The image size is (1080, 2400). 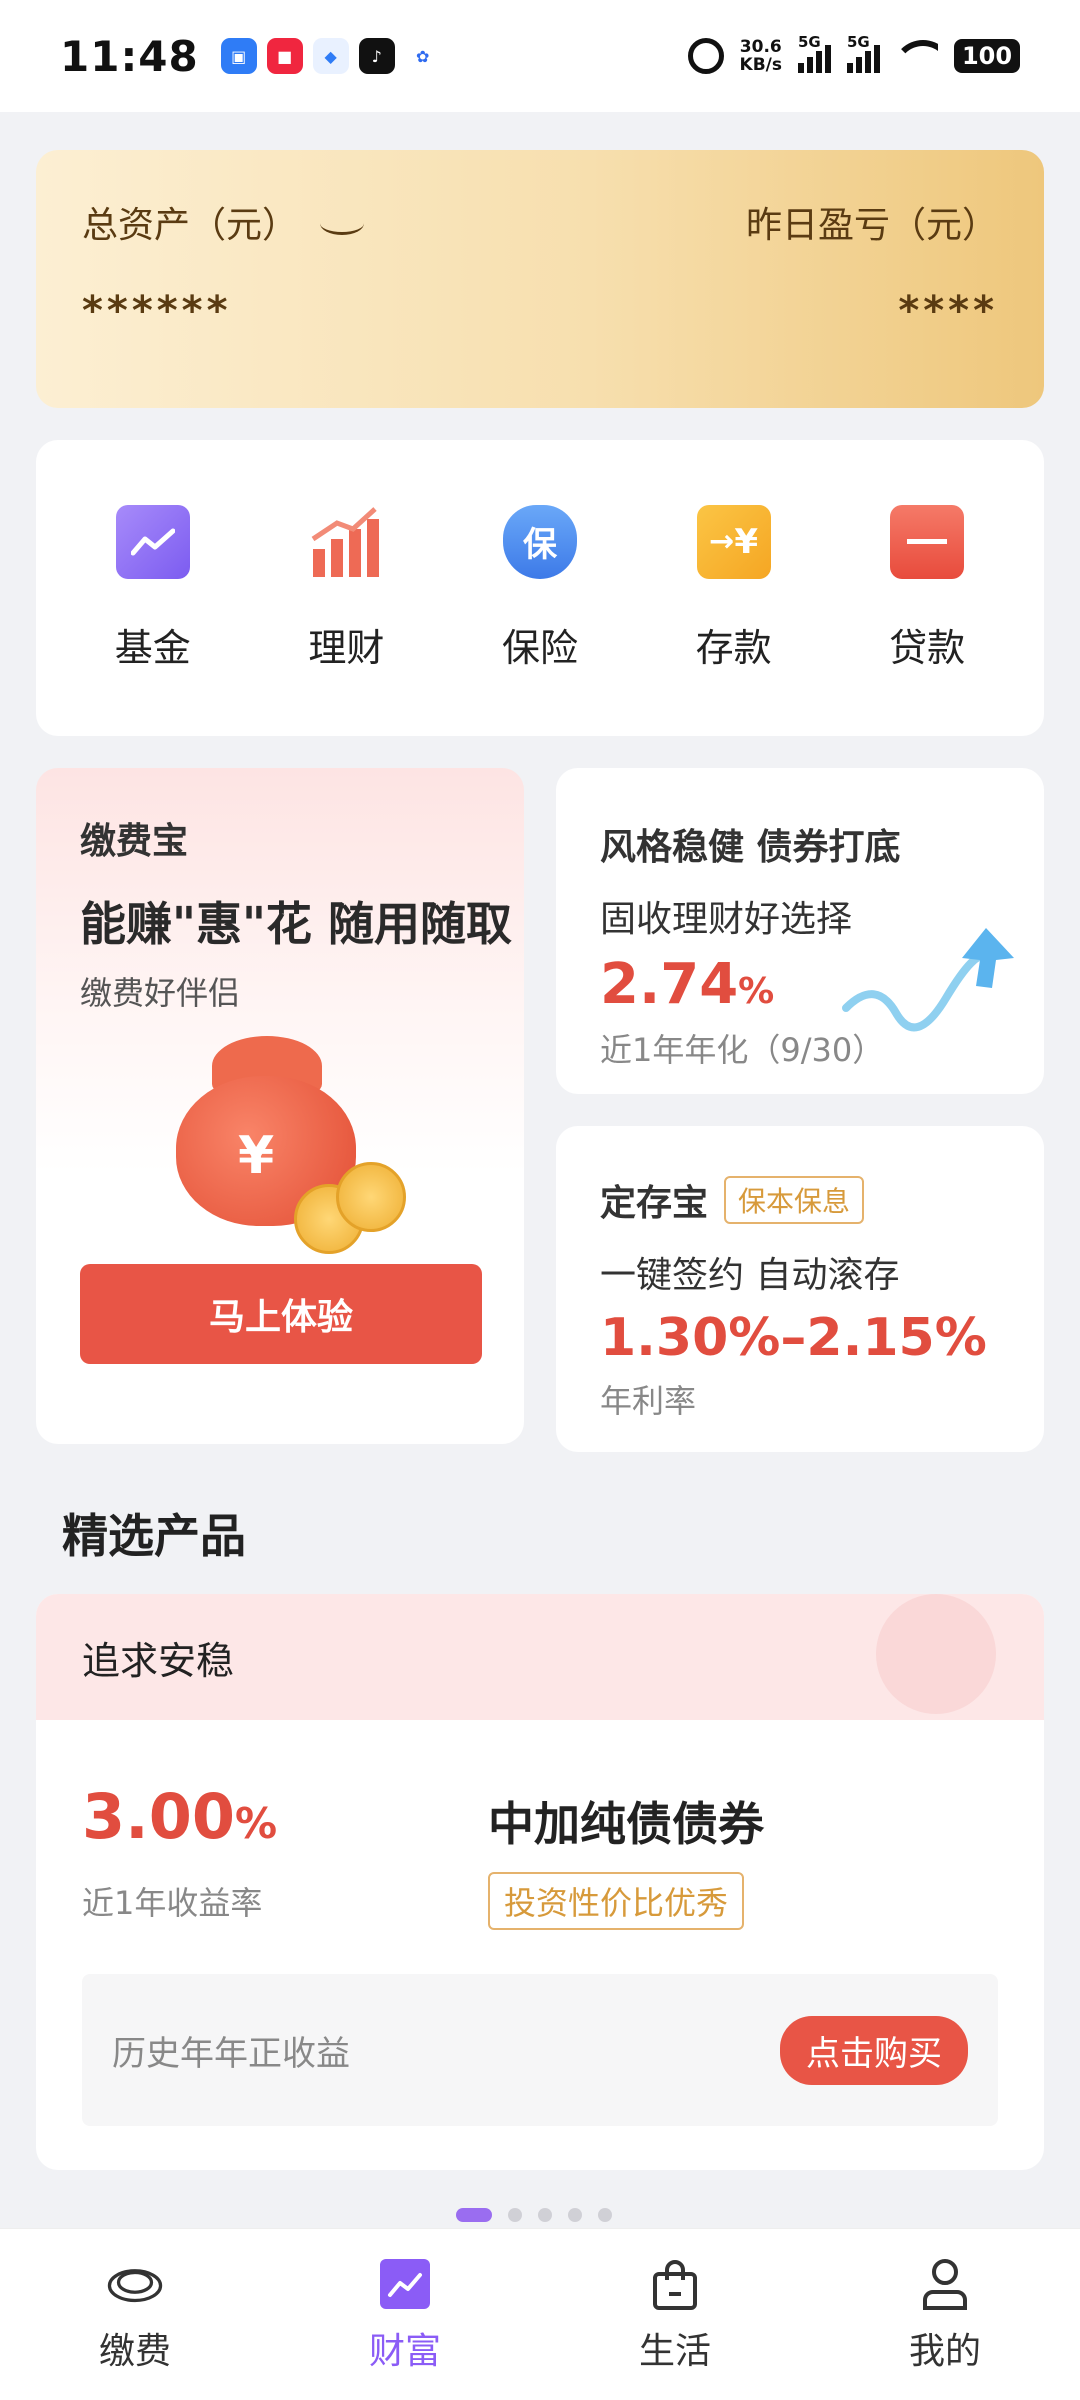 I want to click on product-rate-label: 近1年收益率, so click(x=172, y=1903).